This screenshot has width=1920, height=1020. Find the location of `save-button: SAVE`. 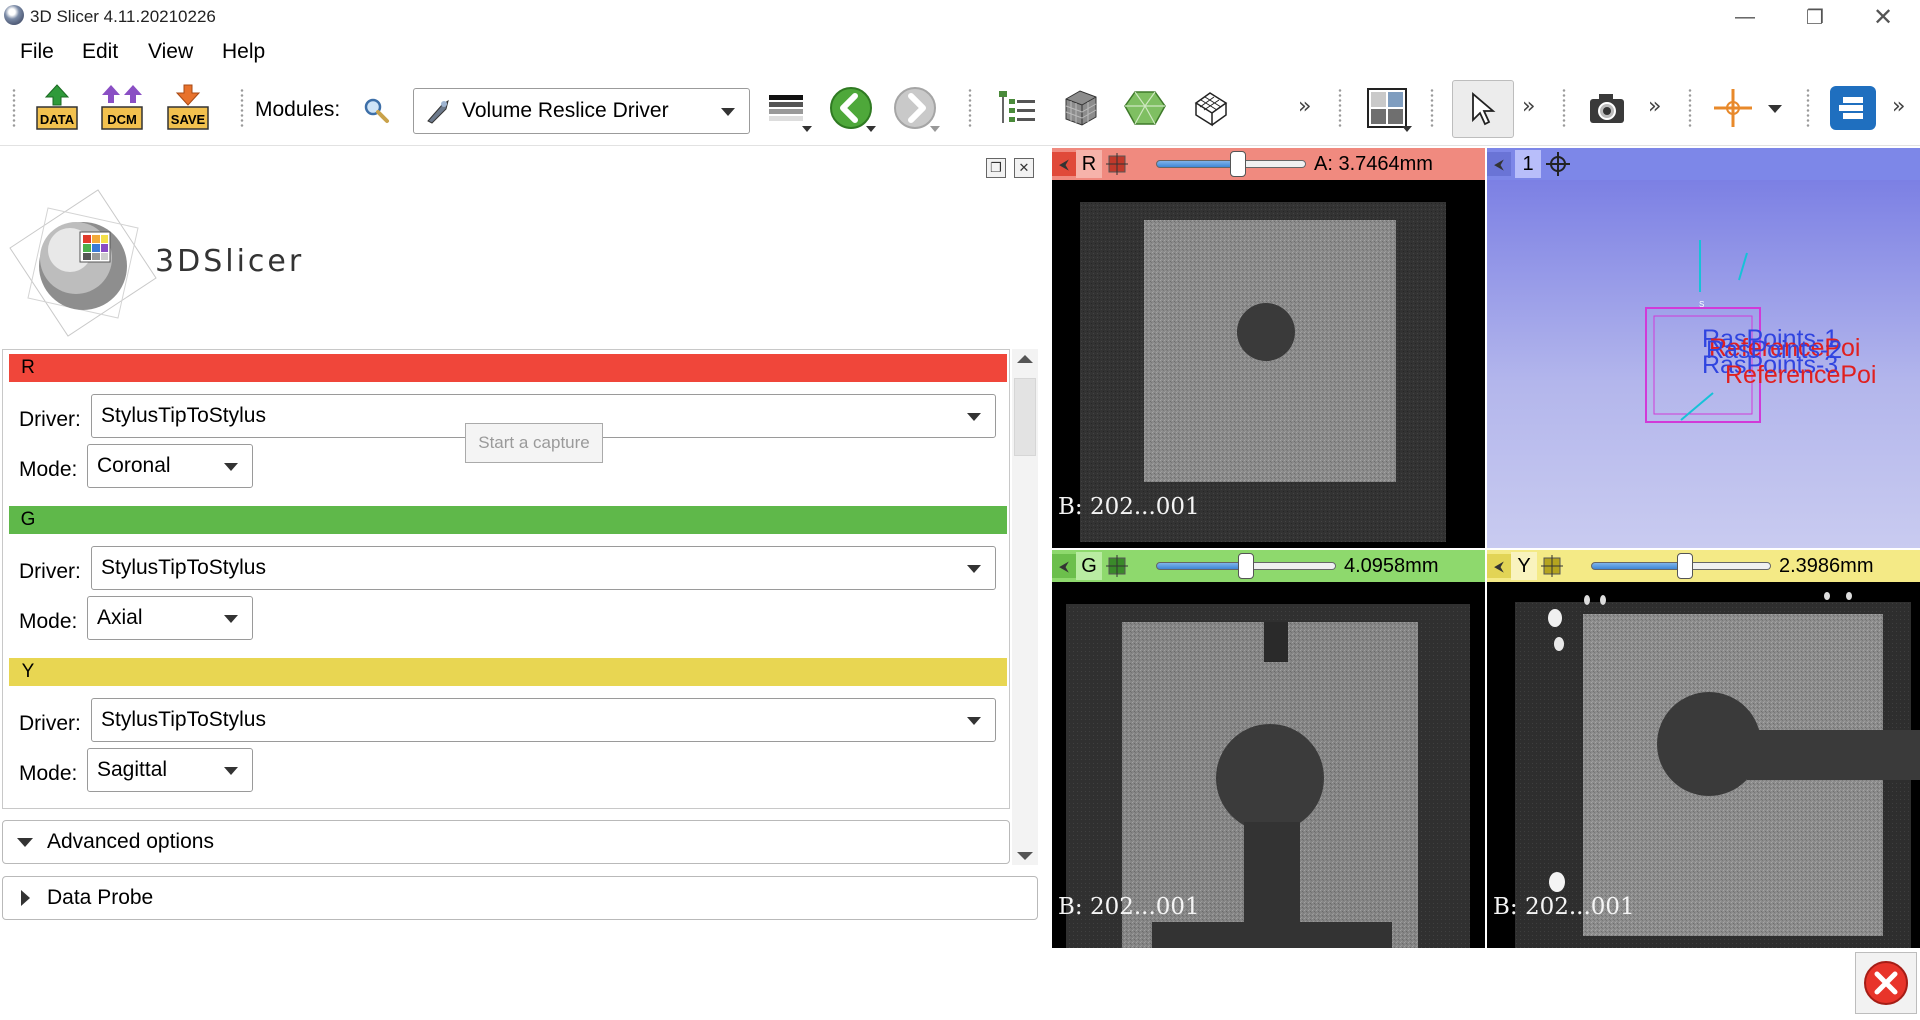

save-button: SAVE is located at coordinates (188, 108).